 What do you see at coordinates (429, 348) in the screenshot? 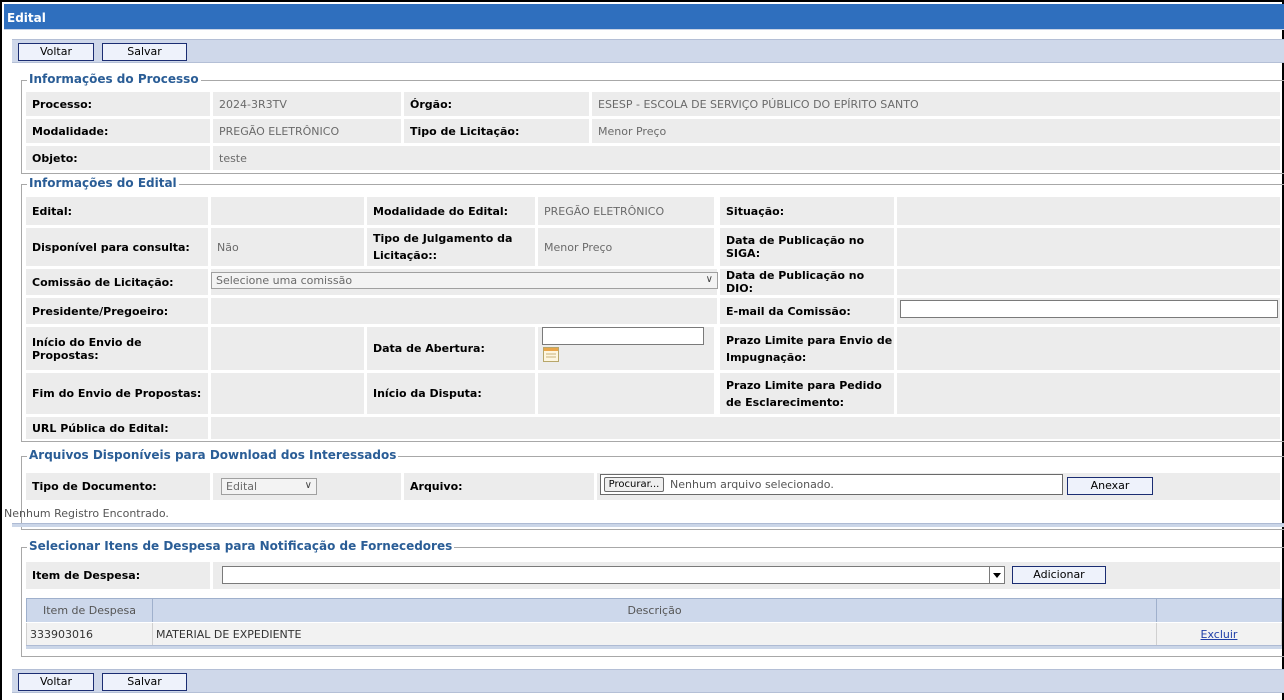
I see `data-abertura-label: Data de Abertura:` at bounding box center [429, 348].